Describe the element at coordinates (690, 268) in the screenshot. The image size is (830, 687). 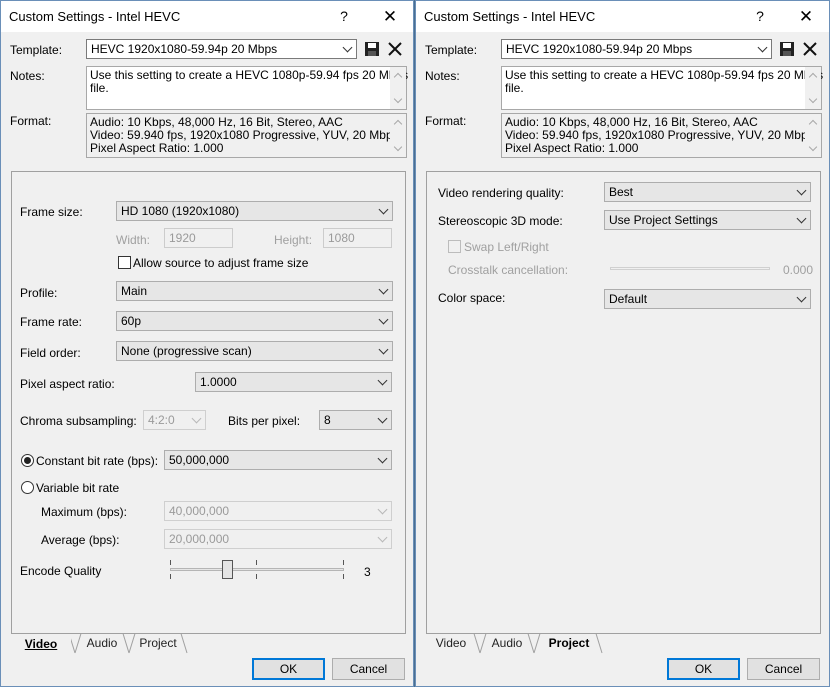
I see `crosstalk-slider` at that location.